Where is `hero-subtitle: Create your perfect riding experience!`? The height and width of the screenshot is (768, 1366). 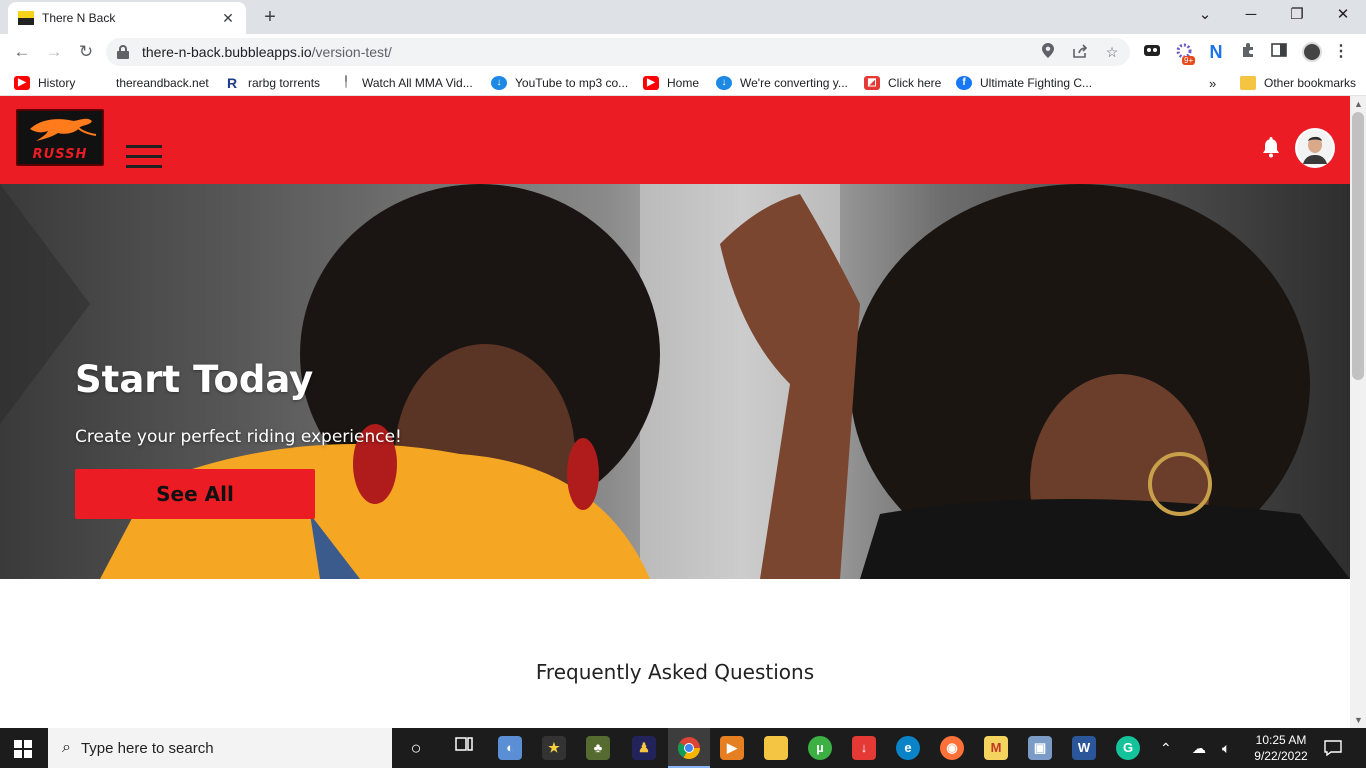
hero-subtitle: Create your perfect riding experience! is located at coordinates (238, 437).